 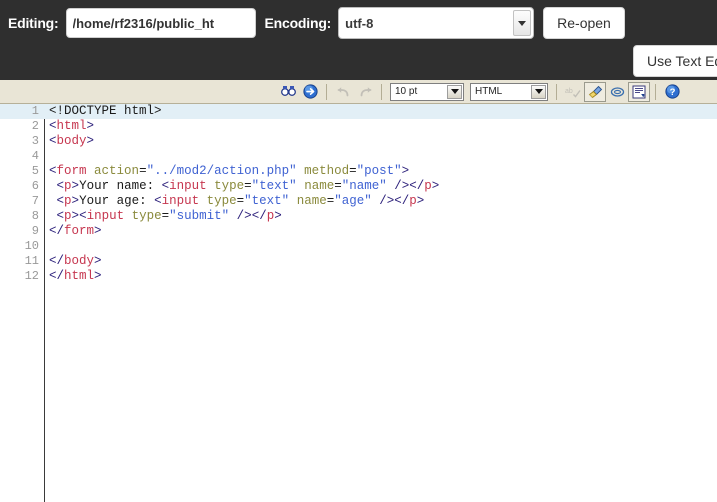 I want to click on file-path-input: /home/rf2316/public_ht, so click(x=160, y=23).